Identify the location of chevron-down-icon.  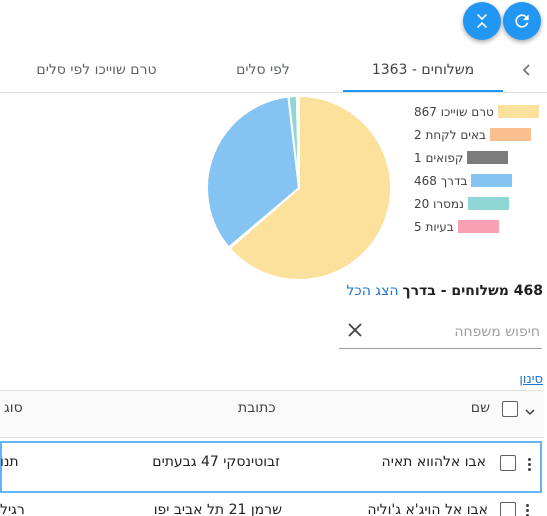
(530, 412).